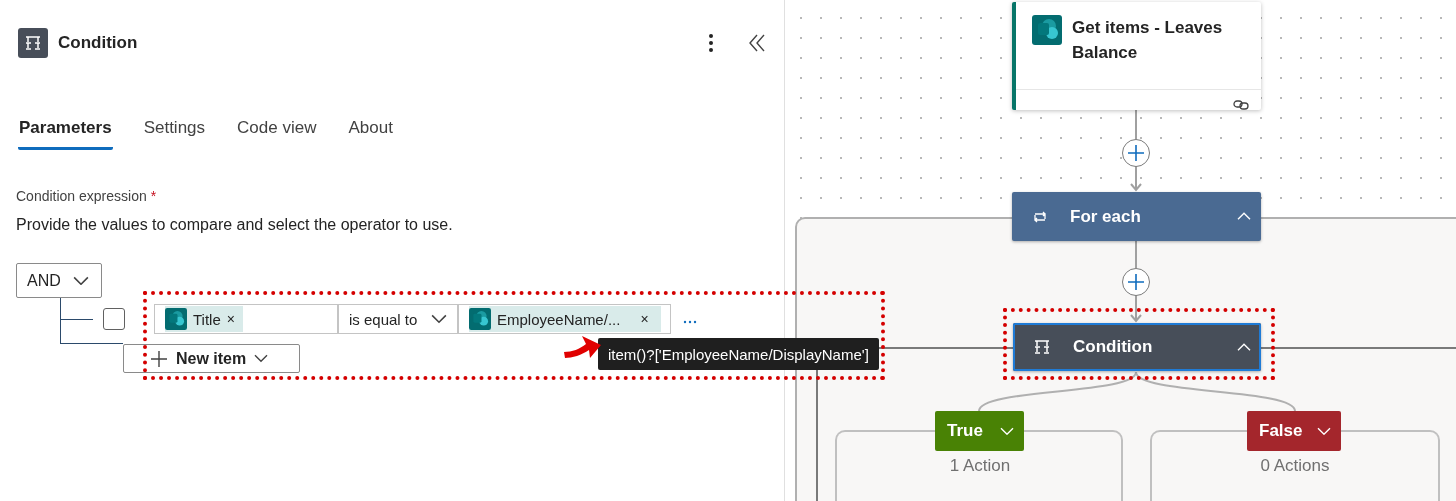 This screenshot has width=1456, height=501. What do you see at coordinates (174, 133) in the screenshot?
I see `tab: Settings` at bounding box center [174, 133].